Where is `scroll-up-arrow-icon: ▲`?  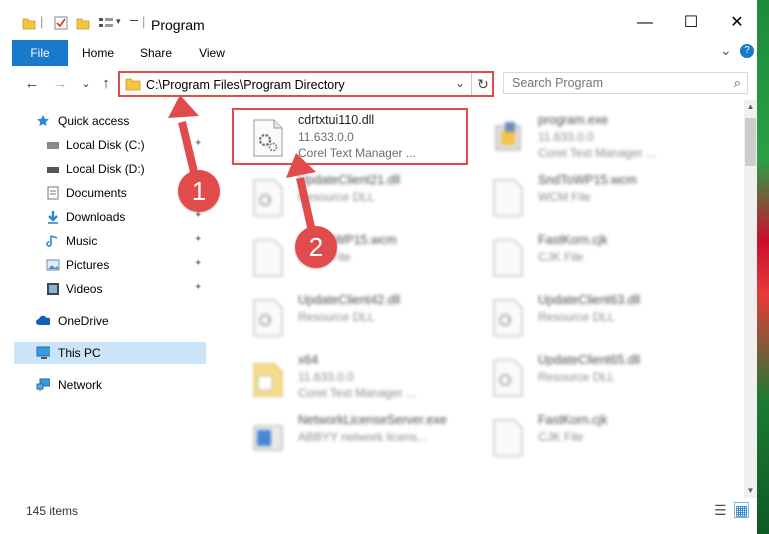
scroll-up-arrow-icon: ▲ is located at coordinates (750, 107).